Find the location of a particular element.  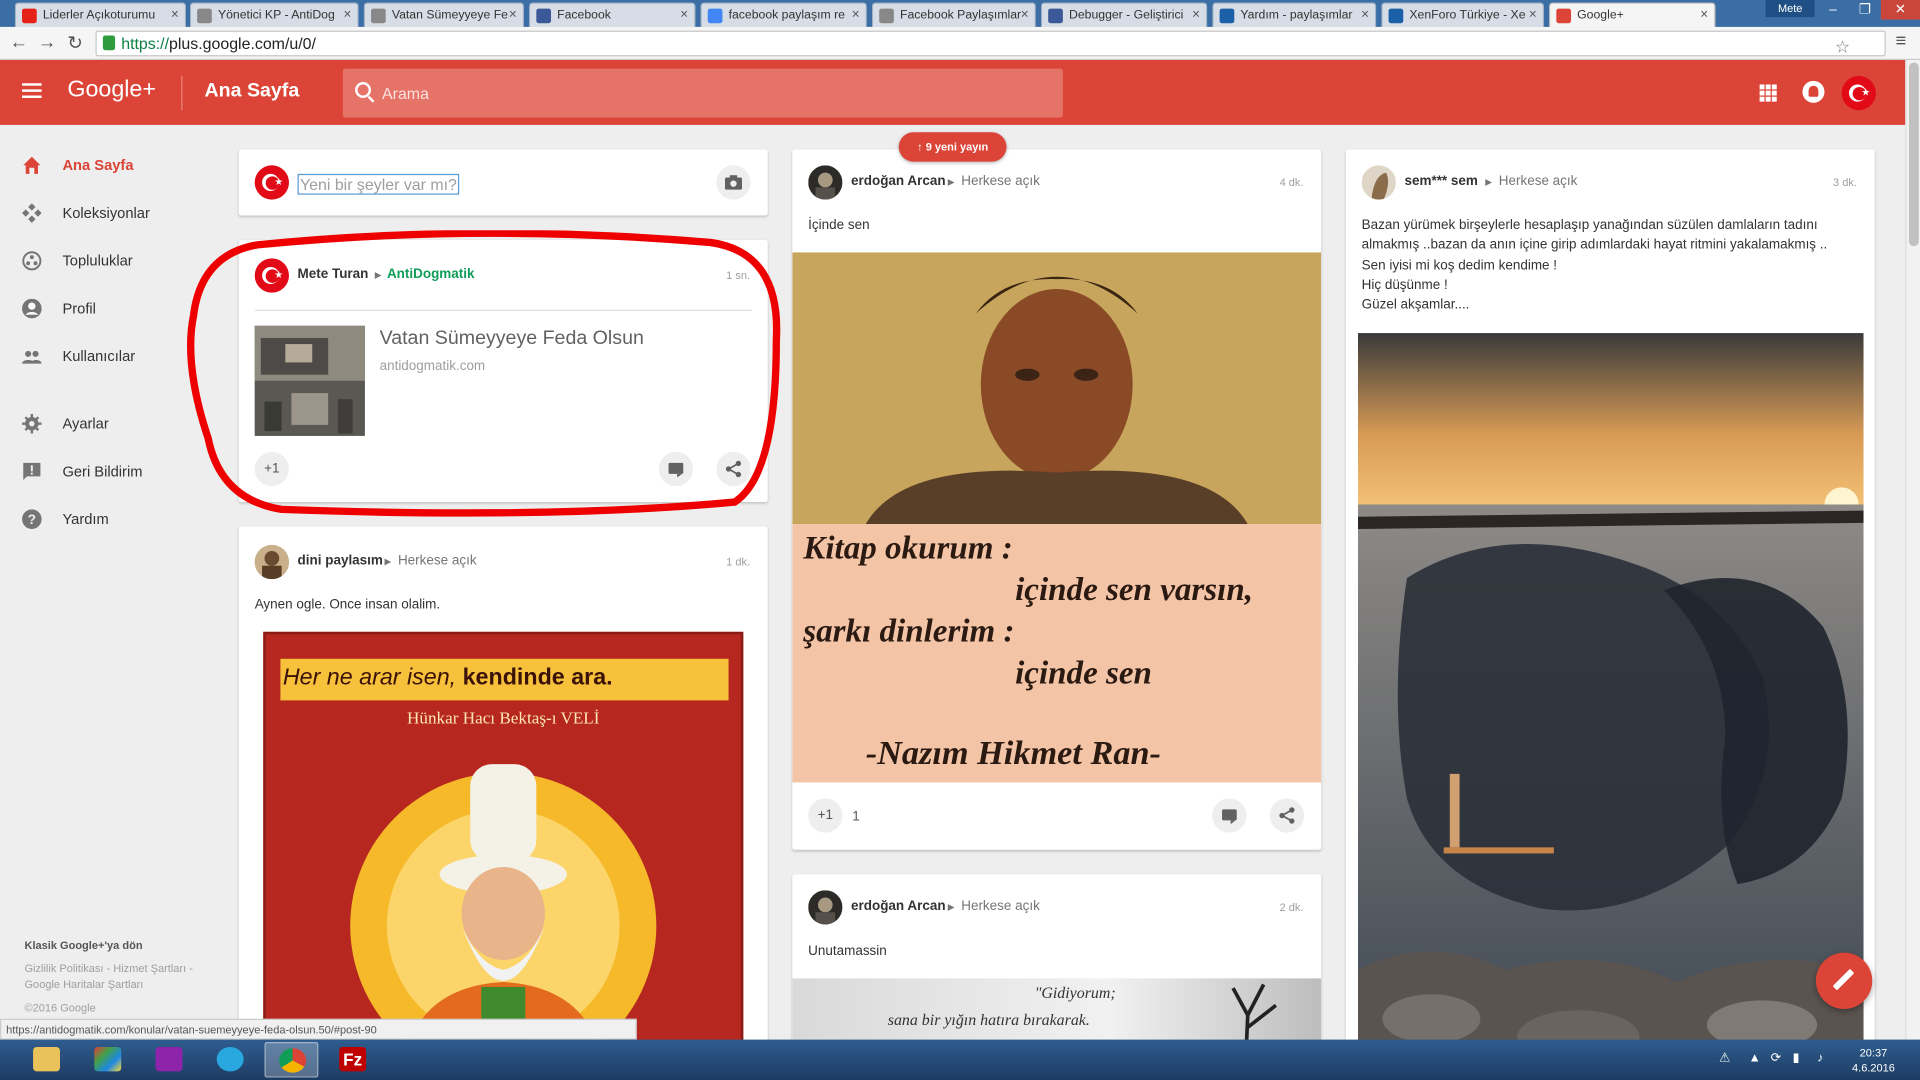

reload-icon: ↻ is located at coordinates (74, 43).